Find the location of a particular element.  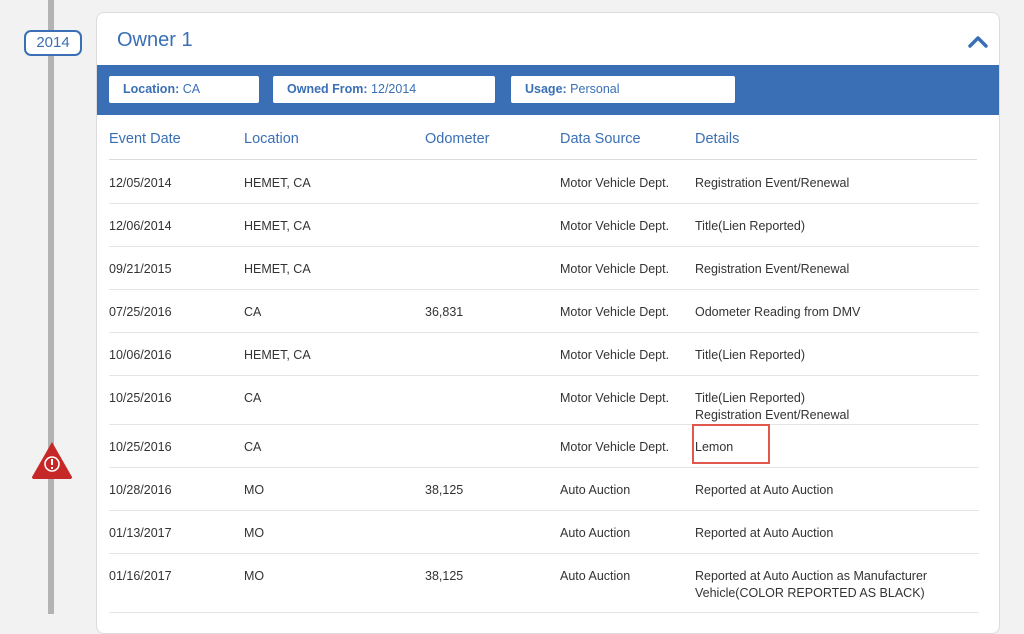

event-date-cell: 12/06/2014 is located at coordinates (140, 226).